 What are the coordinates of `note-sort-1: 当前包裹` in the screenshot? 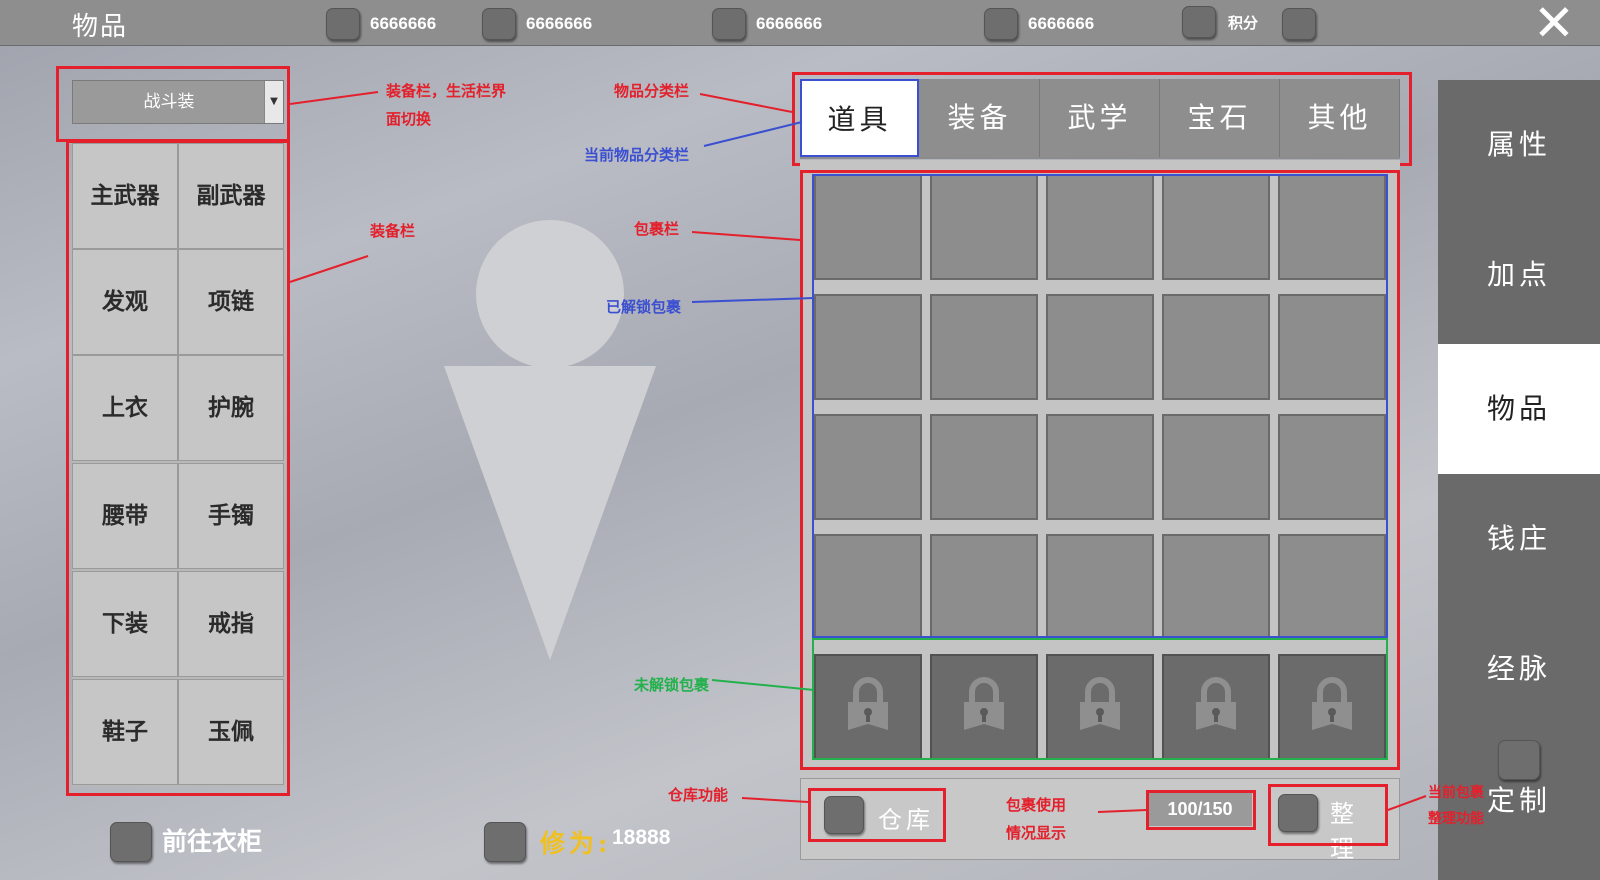 It's located at (1456, 793).